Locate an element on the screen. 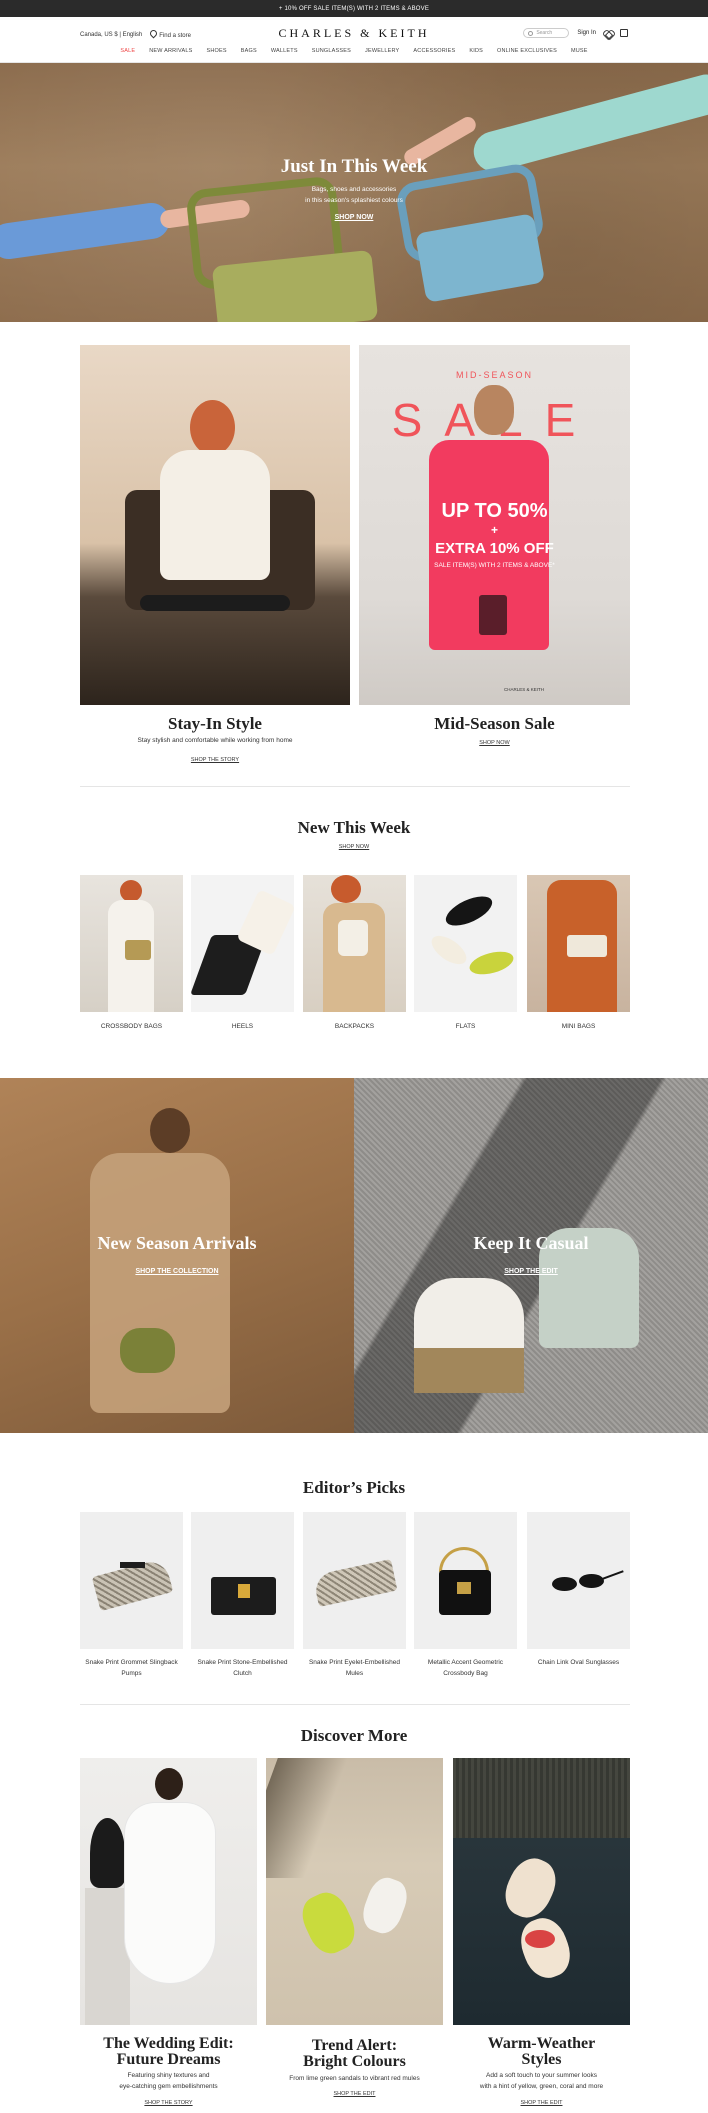  model-trench-coat is located at coordinates (160, 1283).